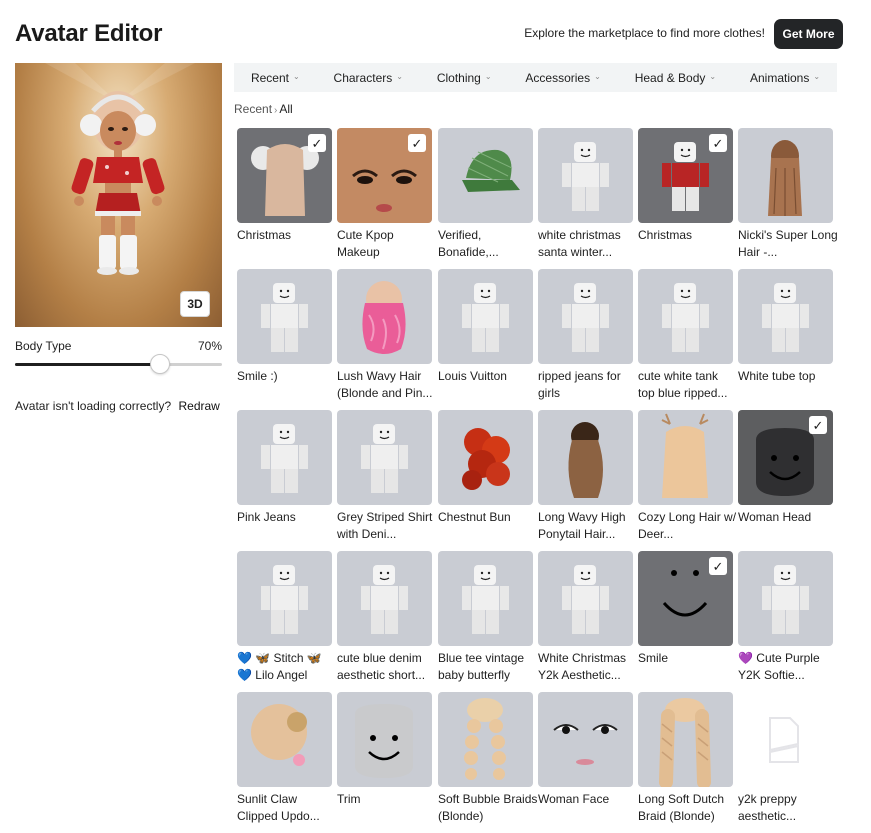  What do you see at coordinates (488, 526) in the screenshot?
I see `item-name: Chestnut Bun` at bounding box center [488, 526].